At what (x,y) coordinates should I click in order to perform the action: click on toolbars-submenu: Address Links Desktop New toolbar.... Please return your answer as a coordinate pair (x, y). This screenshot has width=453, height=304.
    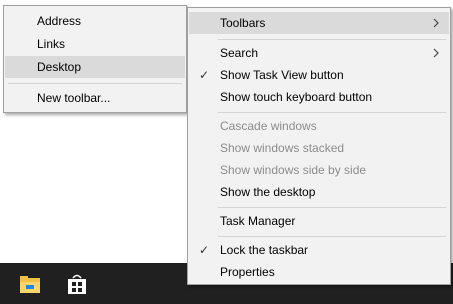
    Looking at the image, I should click on (95, 59).